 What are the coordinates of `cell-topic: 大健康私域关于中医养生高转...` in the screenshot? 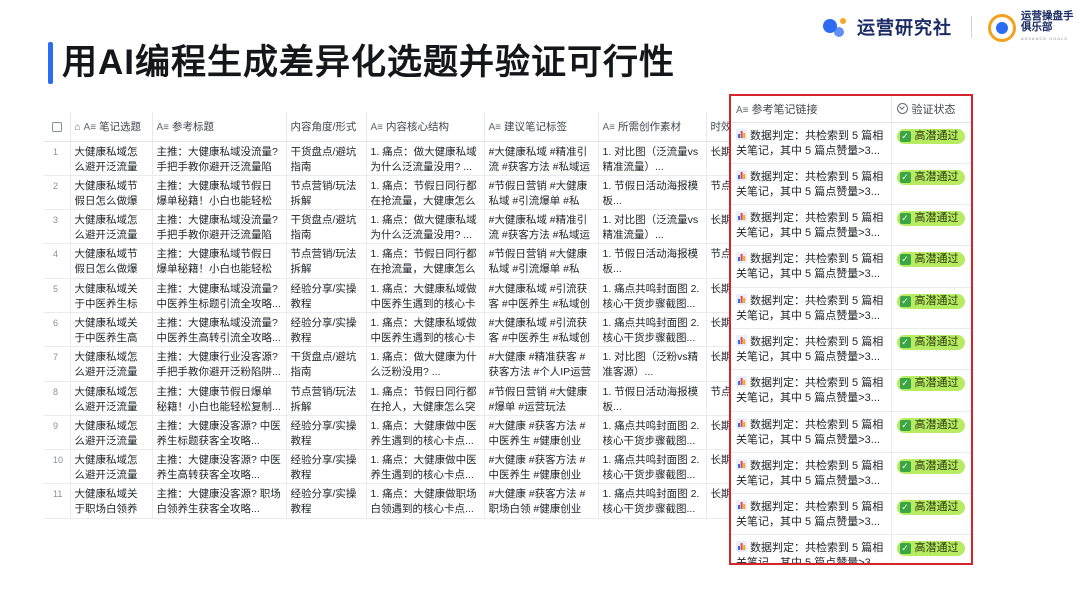 It's located at (111, 330).